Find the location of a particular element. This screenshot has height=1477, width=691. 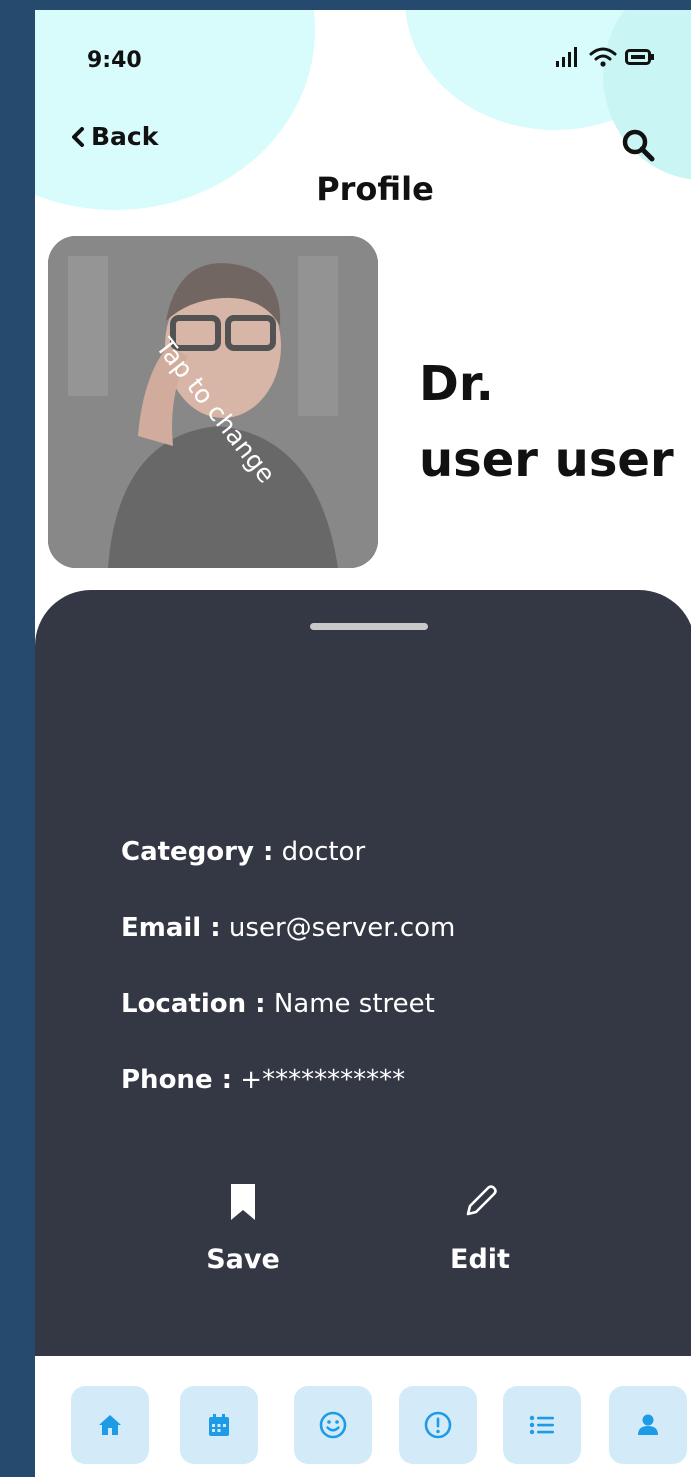

location-label: Location : is located at coordinates (193, 1004).